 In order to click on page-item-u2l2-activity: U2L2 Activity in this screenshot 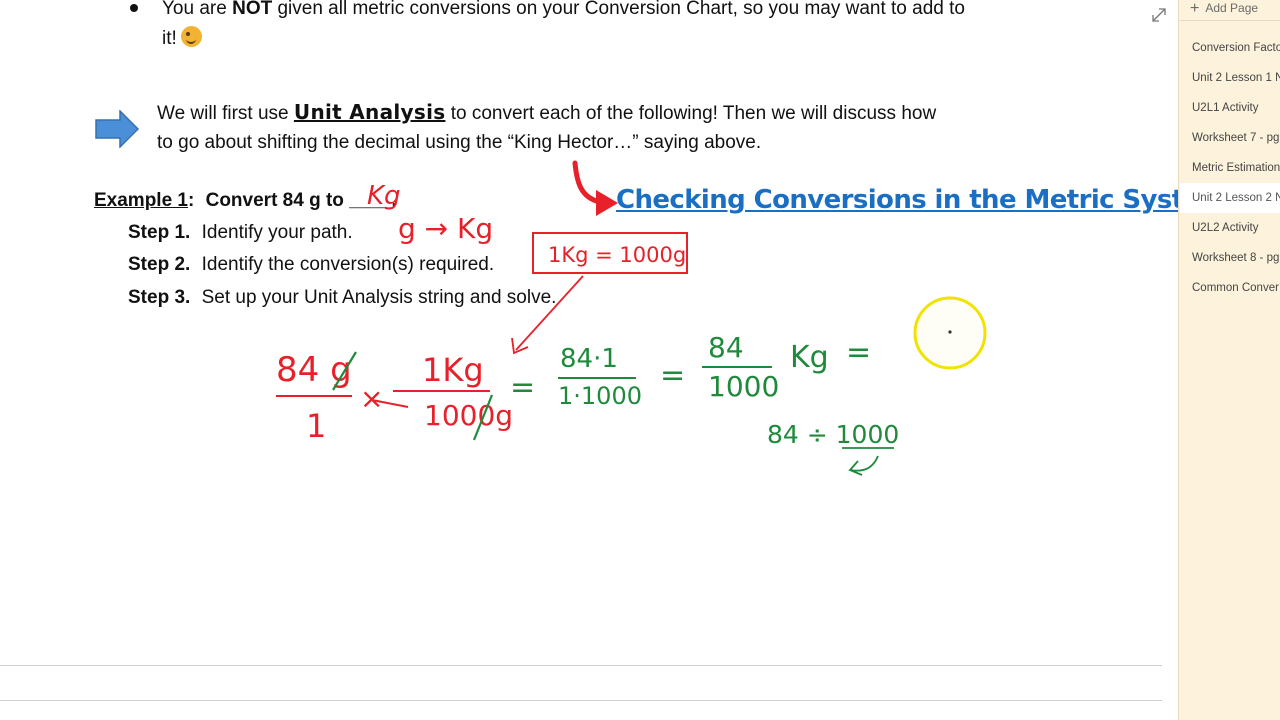, I will do `click(1230, 228)`.